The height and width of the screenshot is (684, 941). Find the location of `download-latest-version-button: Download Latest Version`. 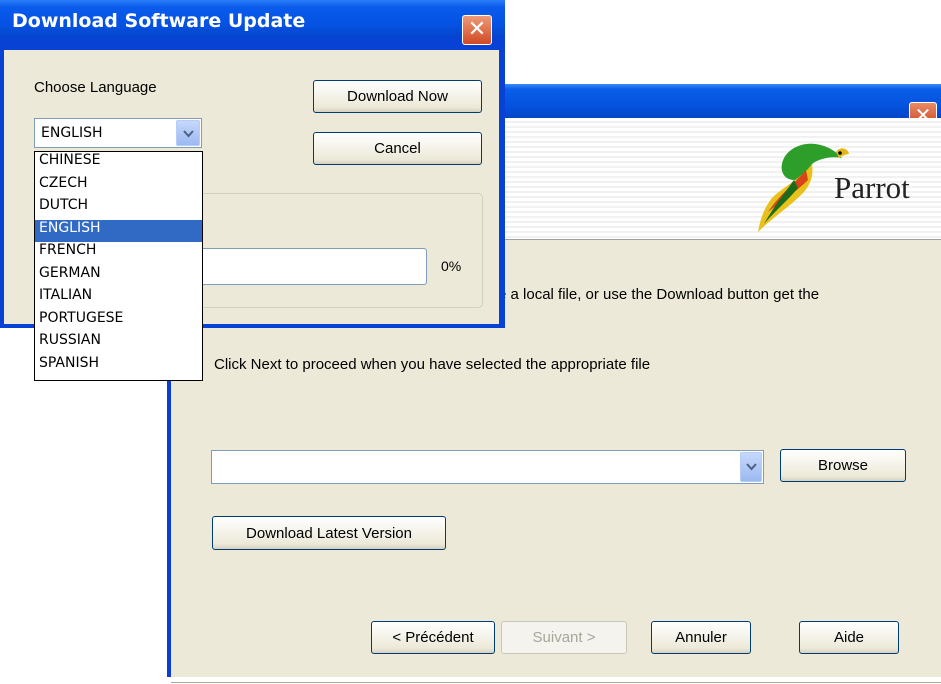

download-latest-version-button: Download Latest Version is located at coordinates (329, 533).